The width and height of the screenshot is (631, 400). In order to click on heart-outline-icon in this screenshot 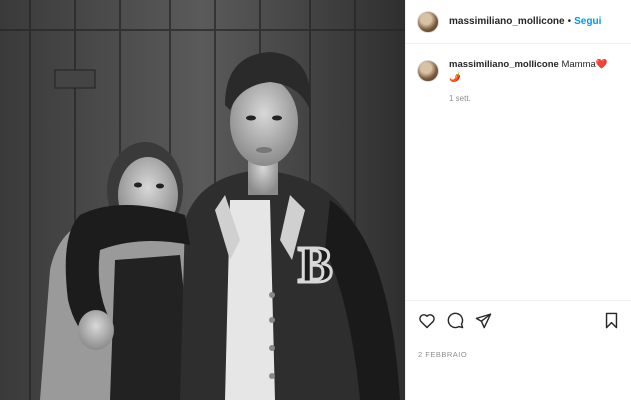, I will do `click(427, 321)`.